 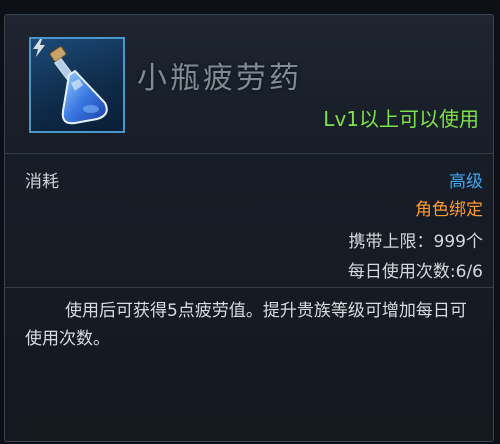 I want to click on item-icon-frame, so click(x=77, y=85).